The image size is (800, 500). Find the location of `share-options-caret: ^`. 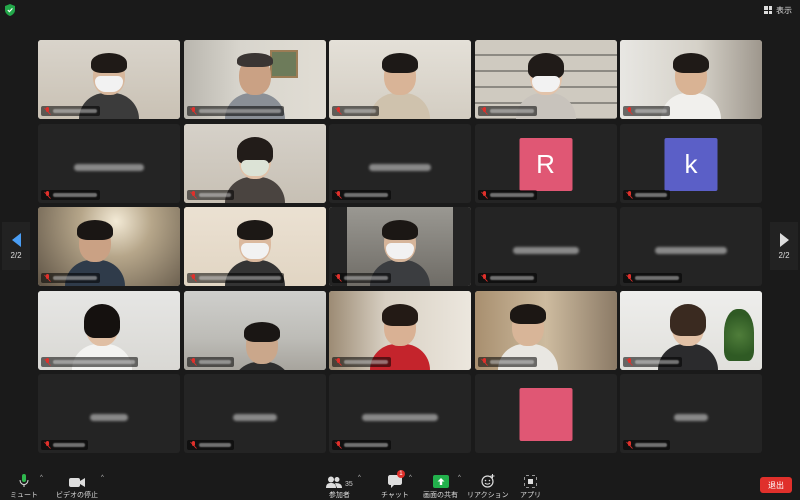

share-options-caret: ^ is located at coordinates (459, 478).